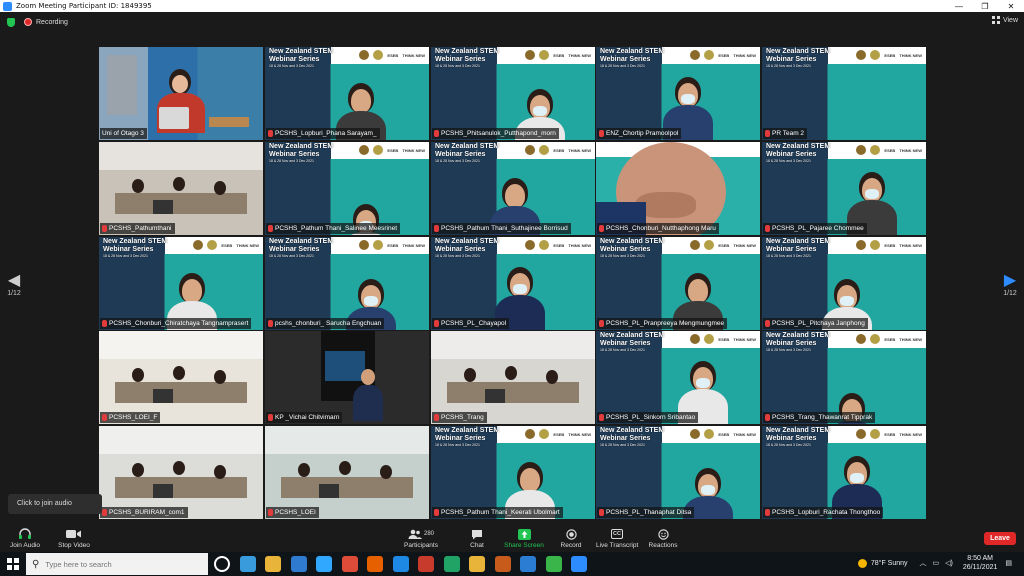 The width and height of the screenshot is (1024, 576). What do you see at coordinates (662, 323) in the screenshot?
I see `participant-name-label: PCSHS_PL_Pranpreeya Mengmungmee` at bounding box center [662, 323].